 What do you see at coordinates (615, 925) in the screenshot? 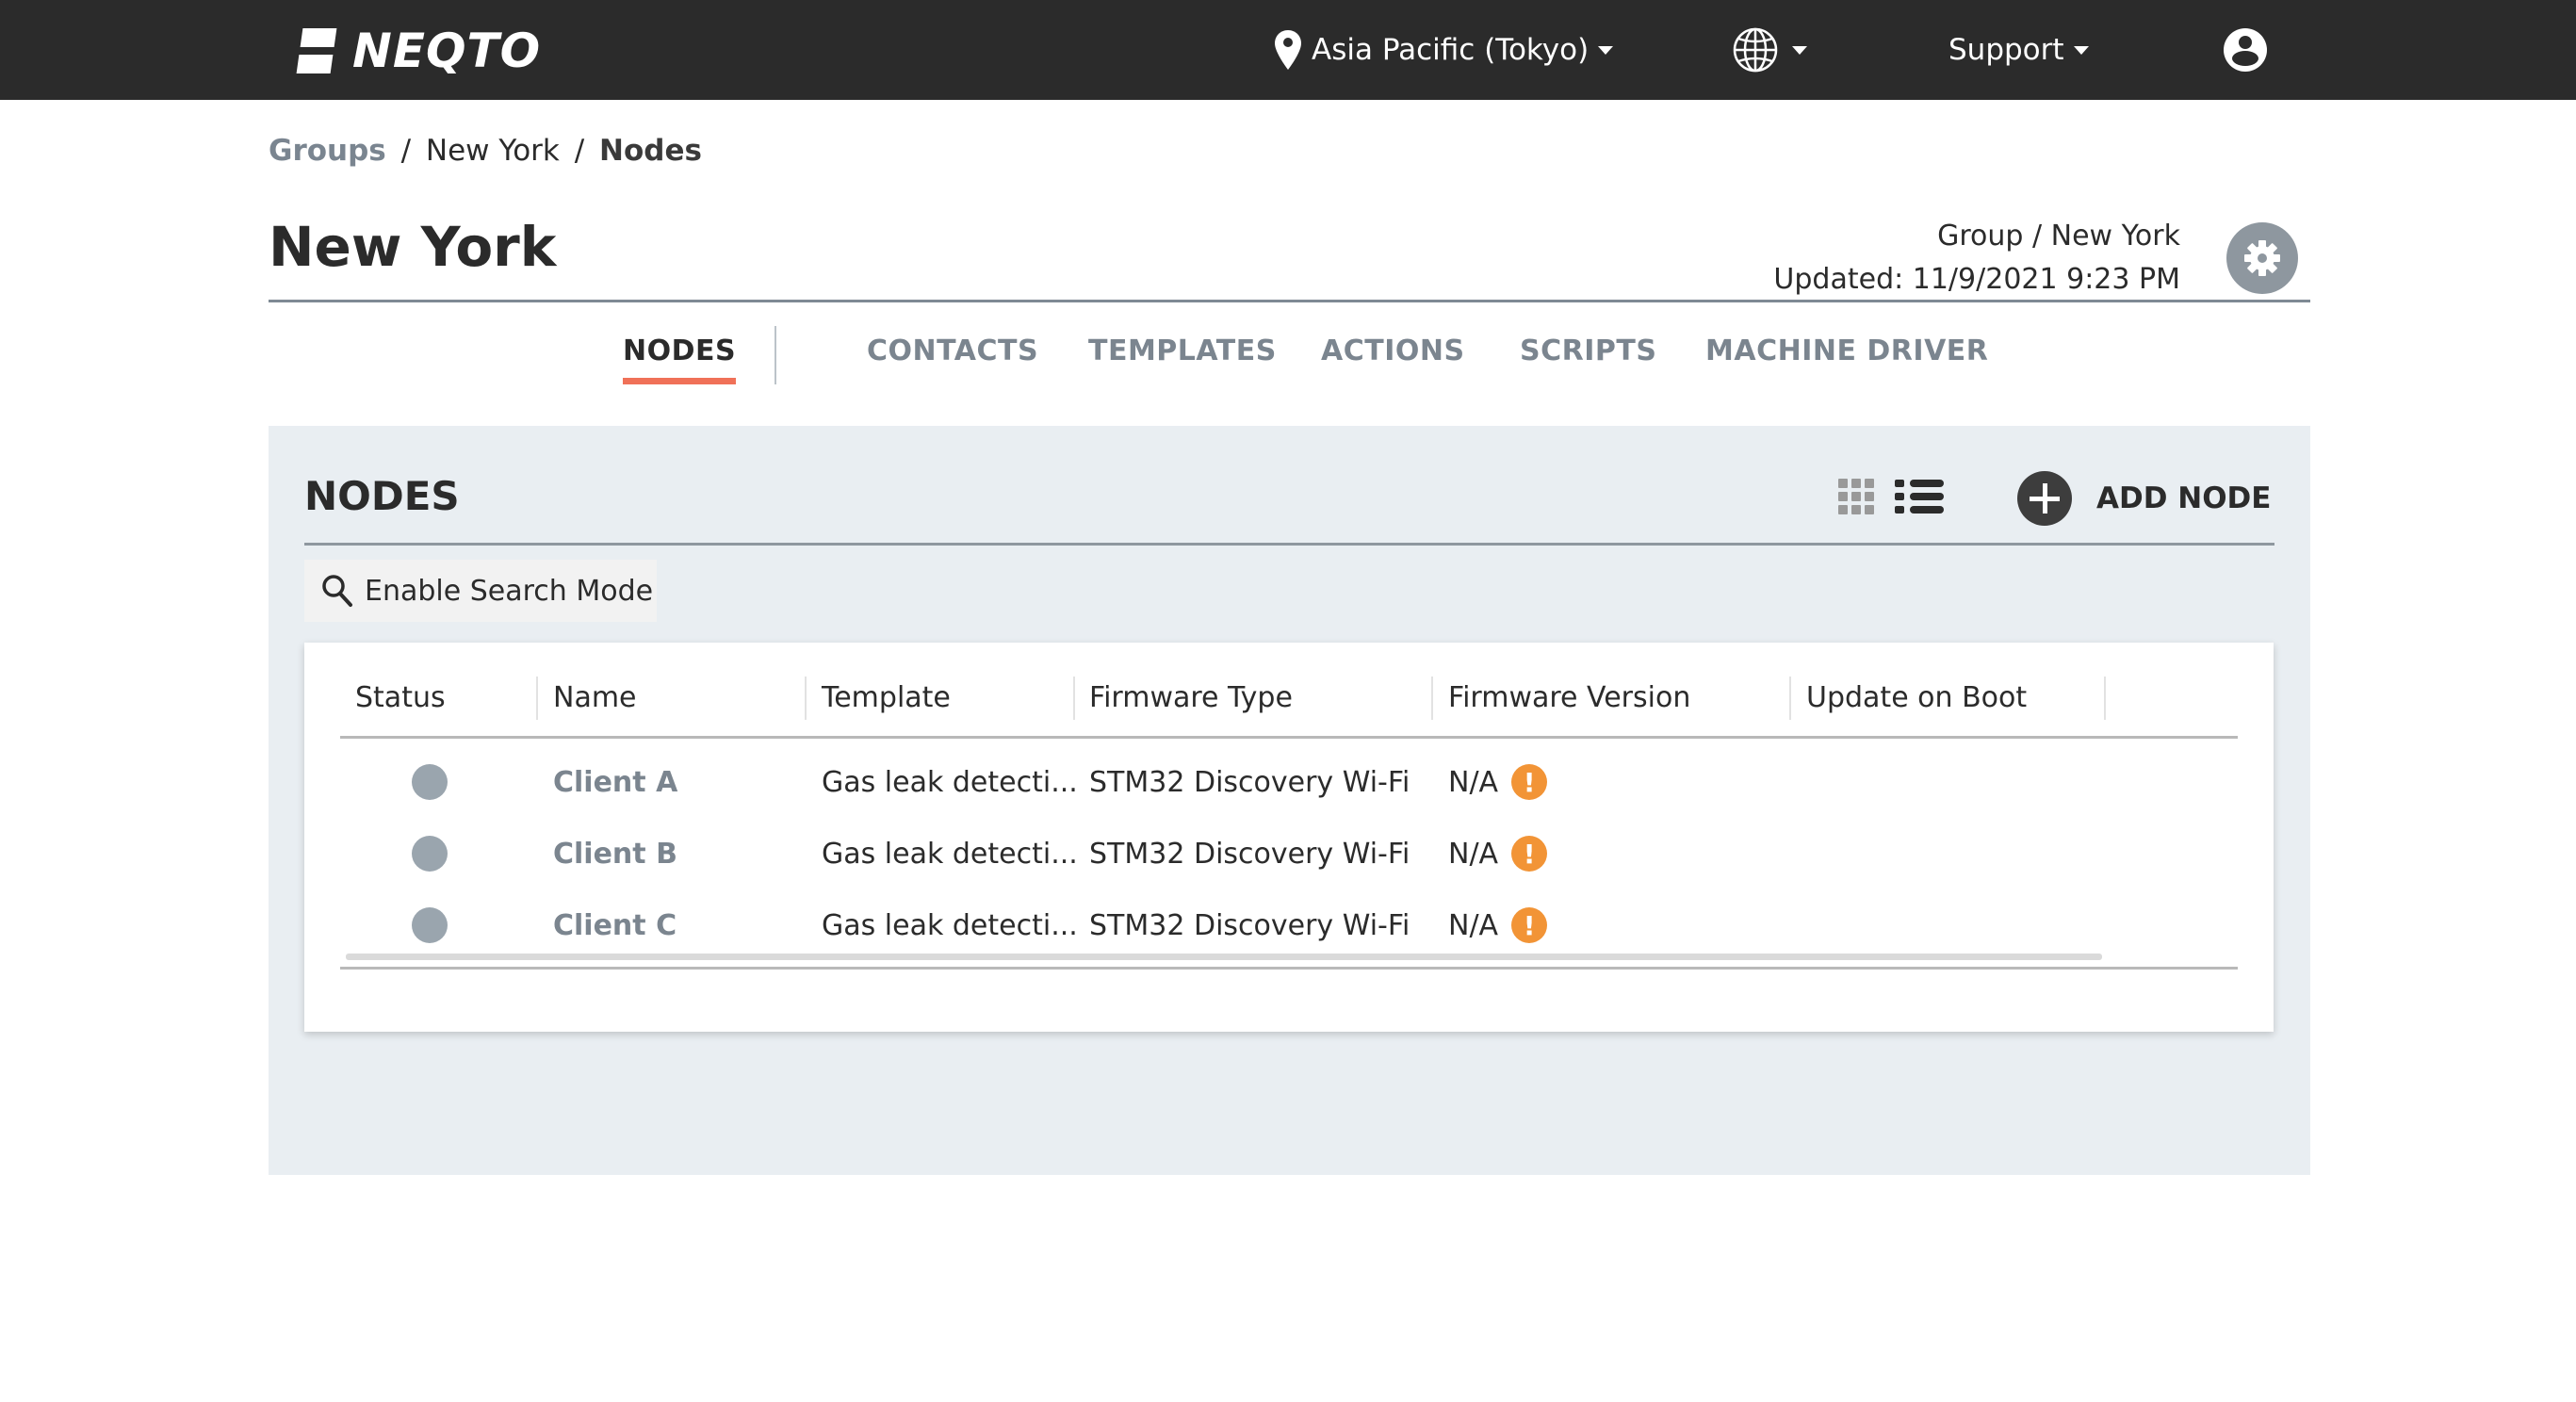
I see `node-name-link: Client C` at bounding box center [615, 925].